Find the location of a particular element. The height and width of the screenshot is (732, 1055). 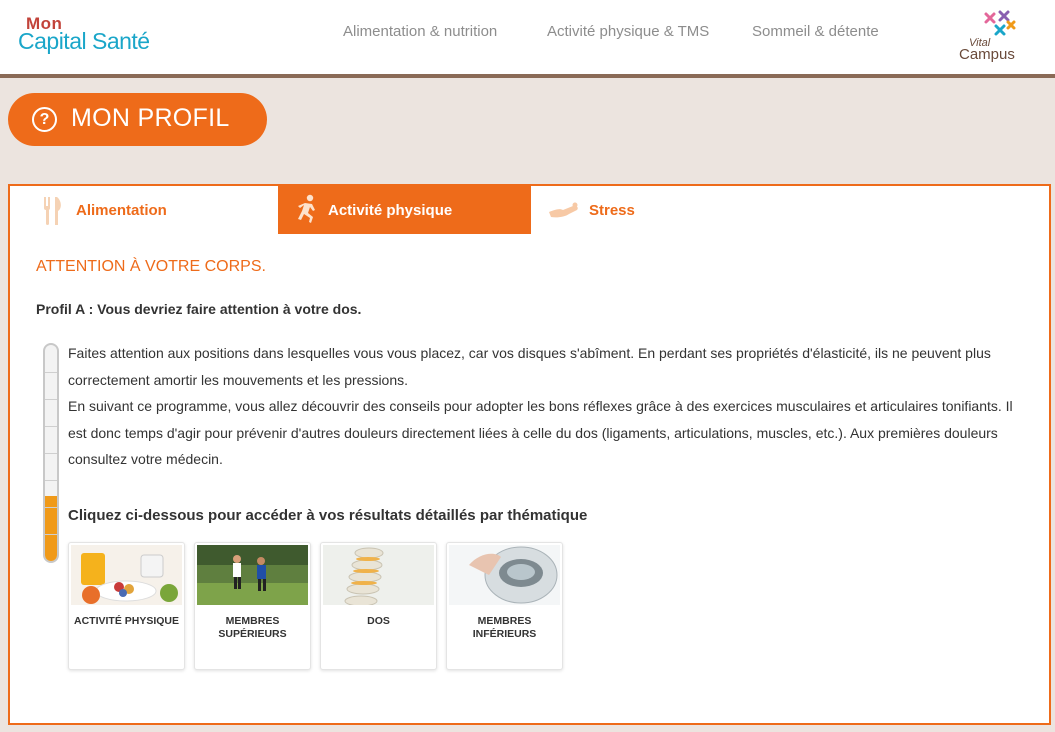

partner-line2: Campus is located at coordinates (987, 54).